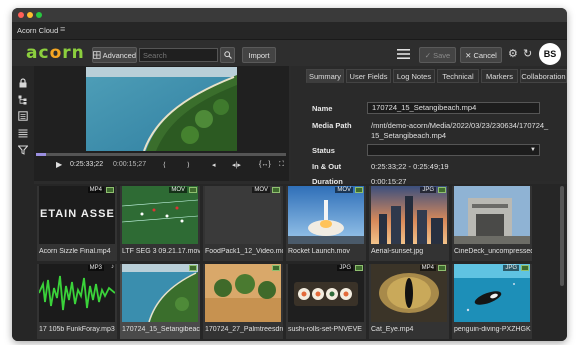 Image resolution: width=580 pixels, height=345 pixels. What do you see at coordinates (62, 29) in the screenshot?
I see `tab-menu-icon: ≡` at bounding box center [62, 29].